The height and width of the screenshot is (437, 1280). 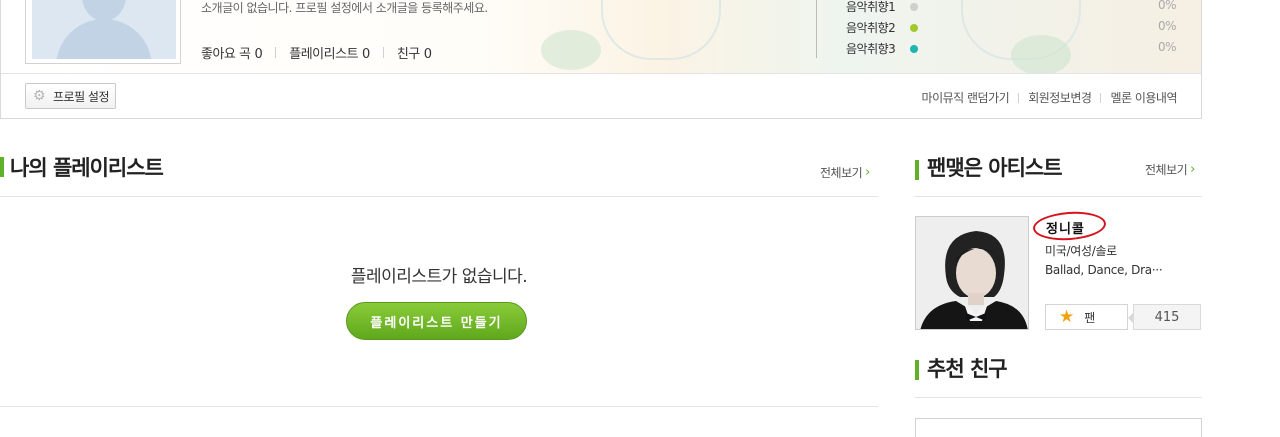 I want to click on create-playlist-button: 플레이리스트 만들기, so click(x=436, y=321).